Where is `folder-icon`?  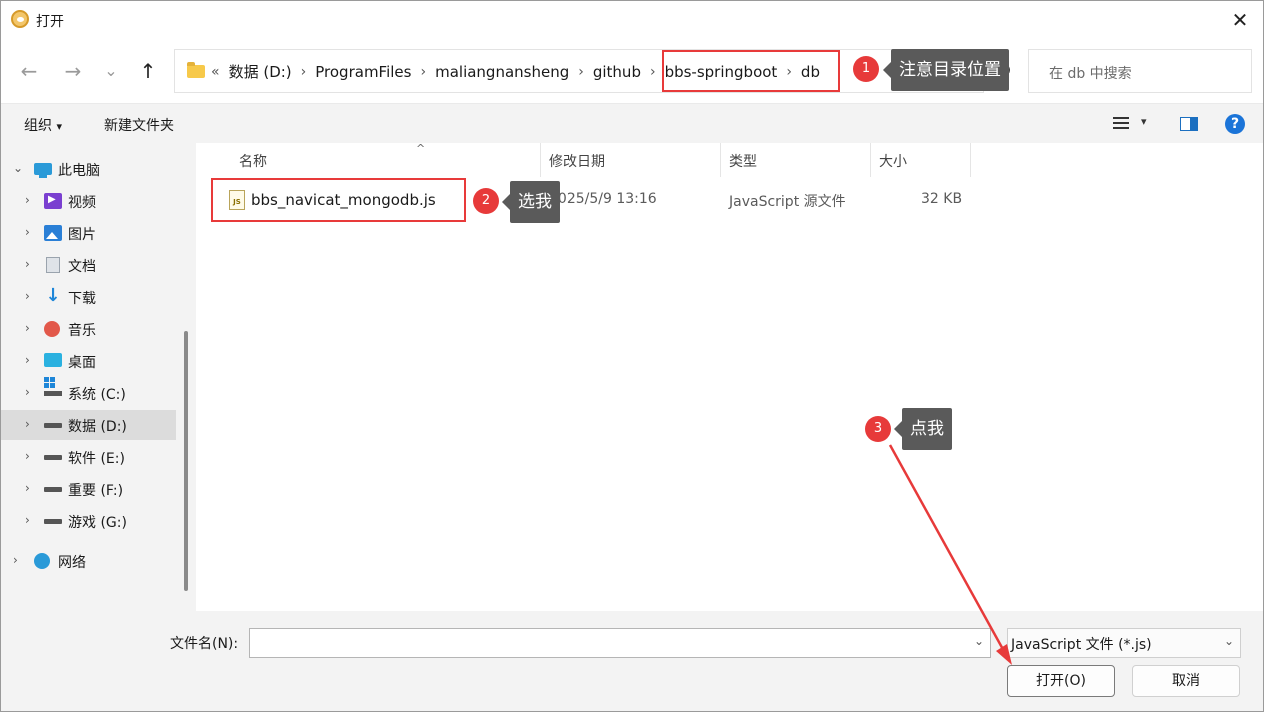
folder-icon is located at coordinates (196, 70).